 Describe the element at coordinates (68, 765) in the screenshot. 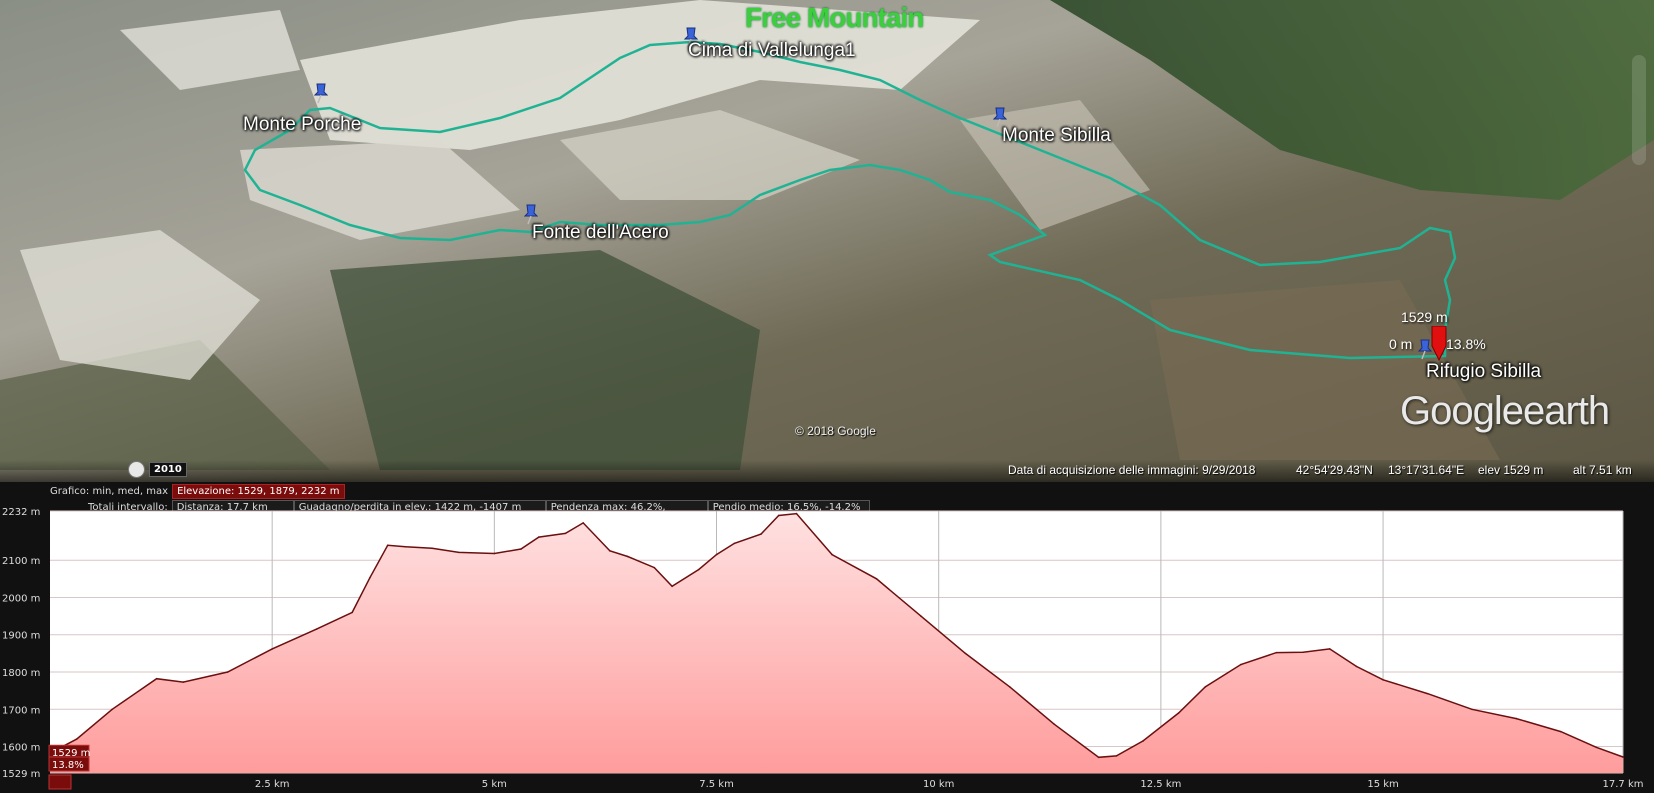

I see `cursor-slope-label: 13.8%` at that location.